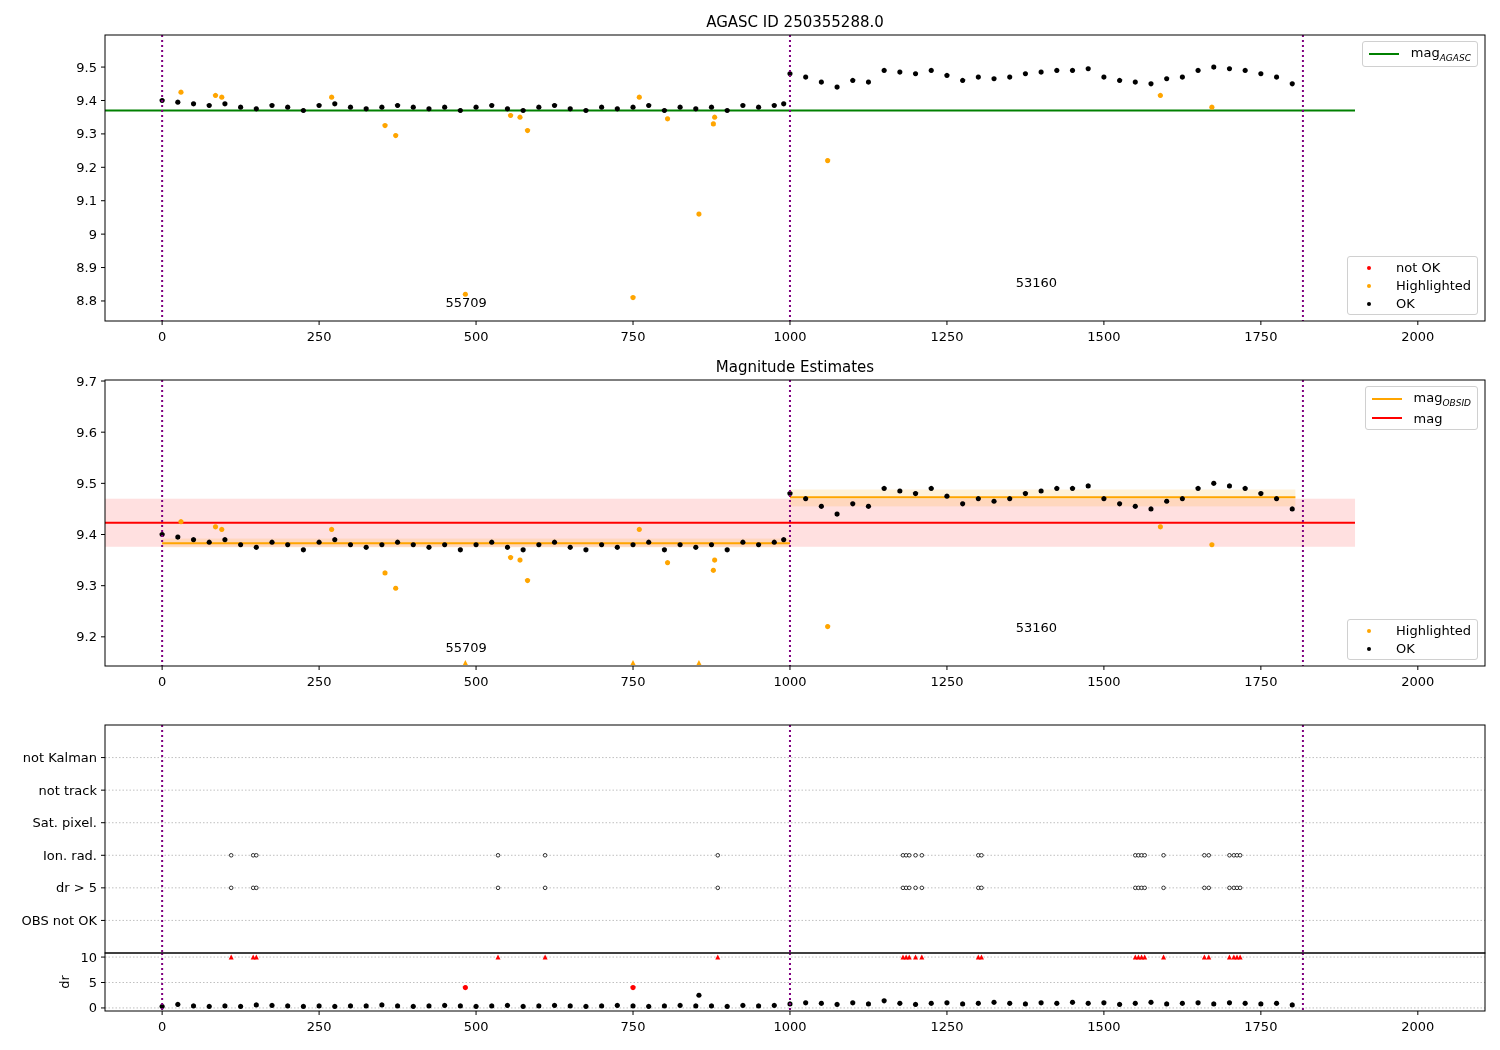 The image size is (1500, 1050). Describe the element at coordinates (70, 855) in the screenshot. I see `flag-label: Ion. rad.` at that location.